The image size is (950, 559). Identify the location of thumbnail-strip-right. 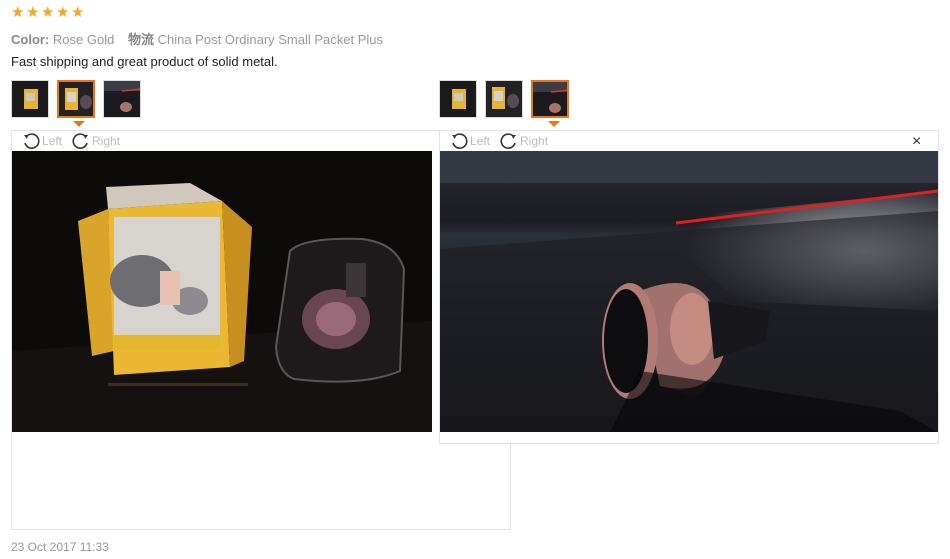
(504, 99).